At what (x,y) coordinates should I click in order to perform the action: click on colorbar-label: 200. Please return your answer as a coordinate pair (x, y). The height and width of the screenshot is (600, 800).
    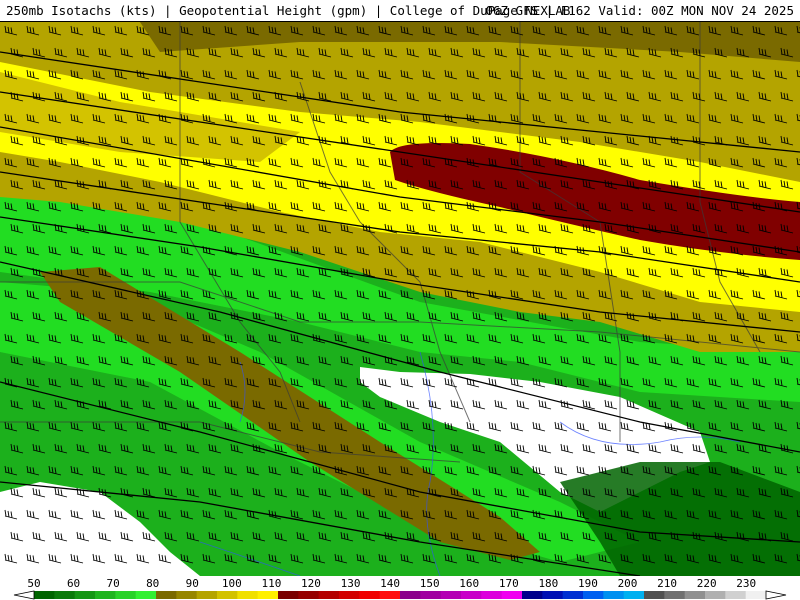
    Looking at the image, I should click on (628, 583).